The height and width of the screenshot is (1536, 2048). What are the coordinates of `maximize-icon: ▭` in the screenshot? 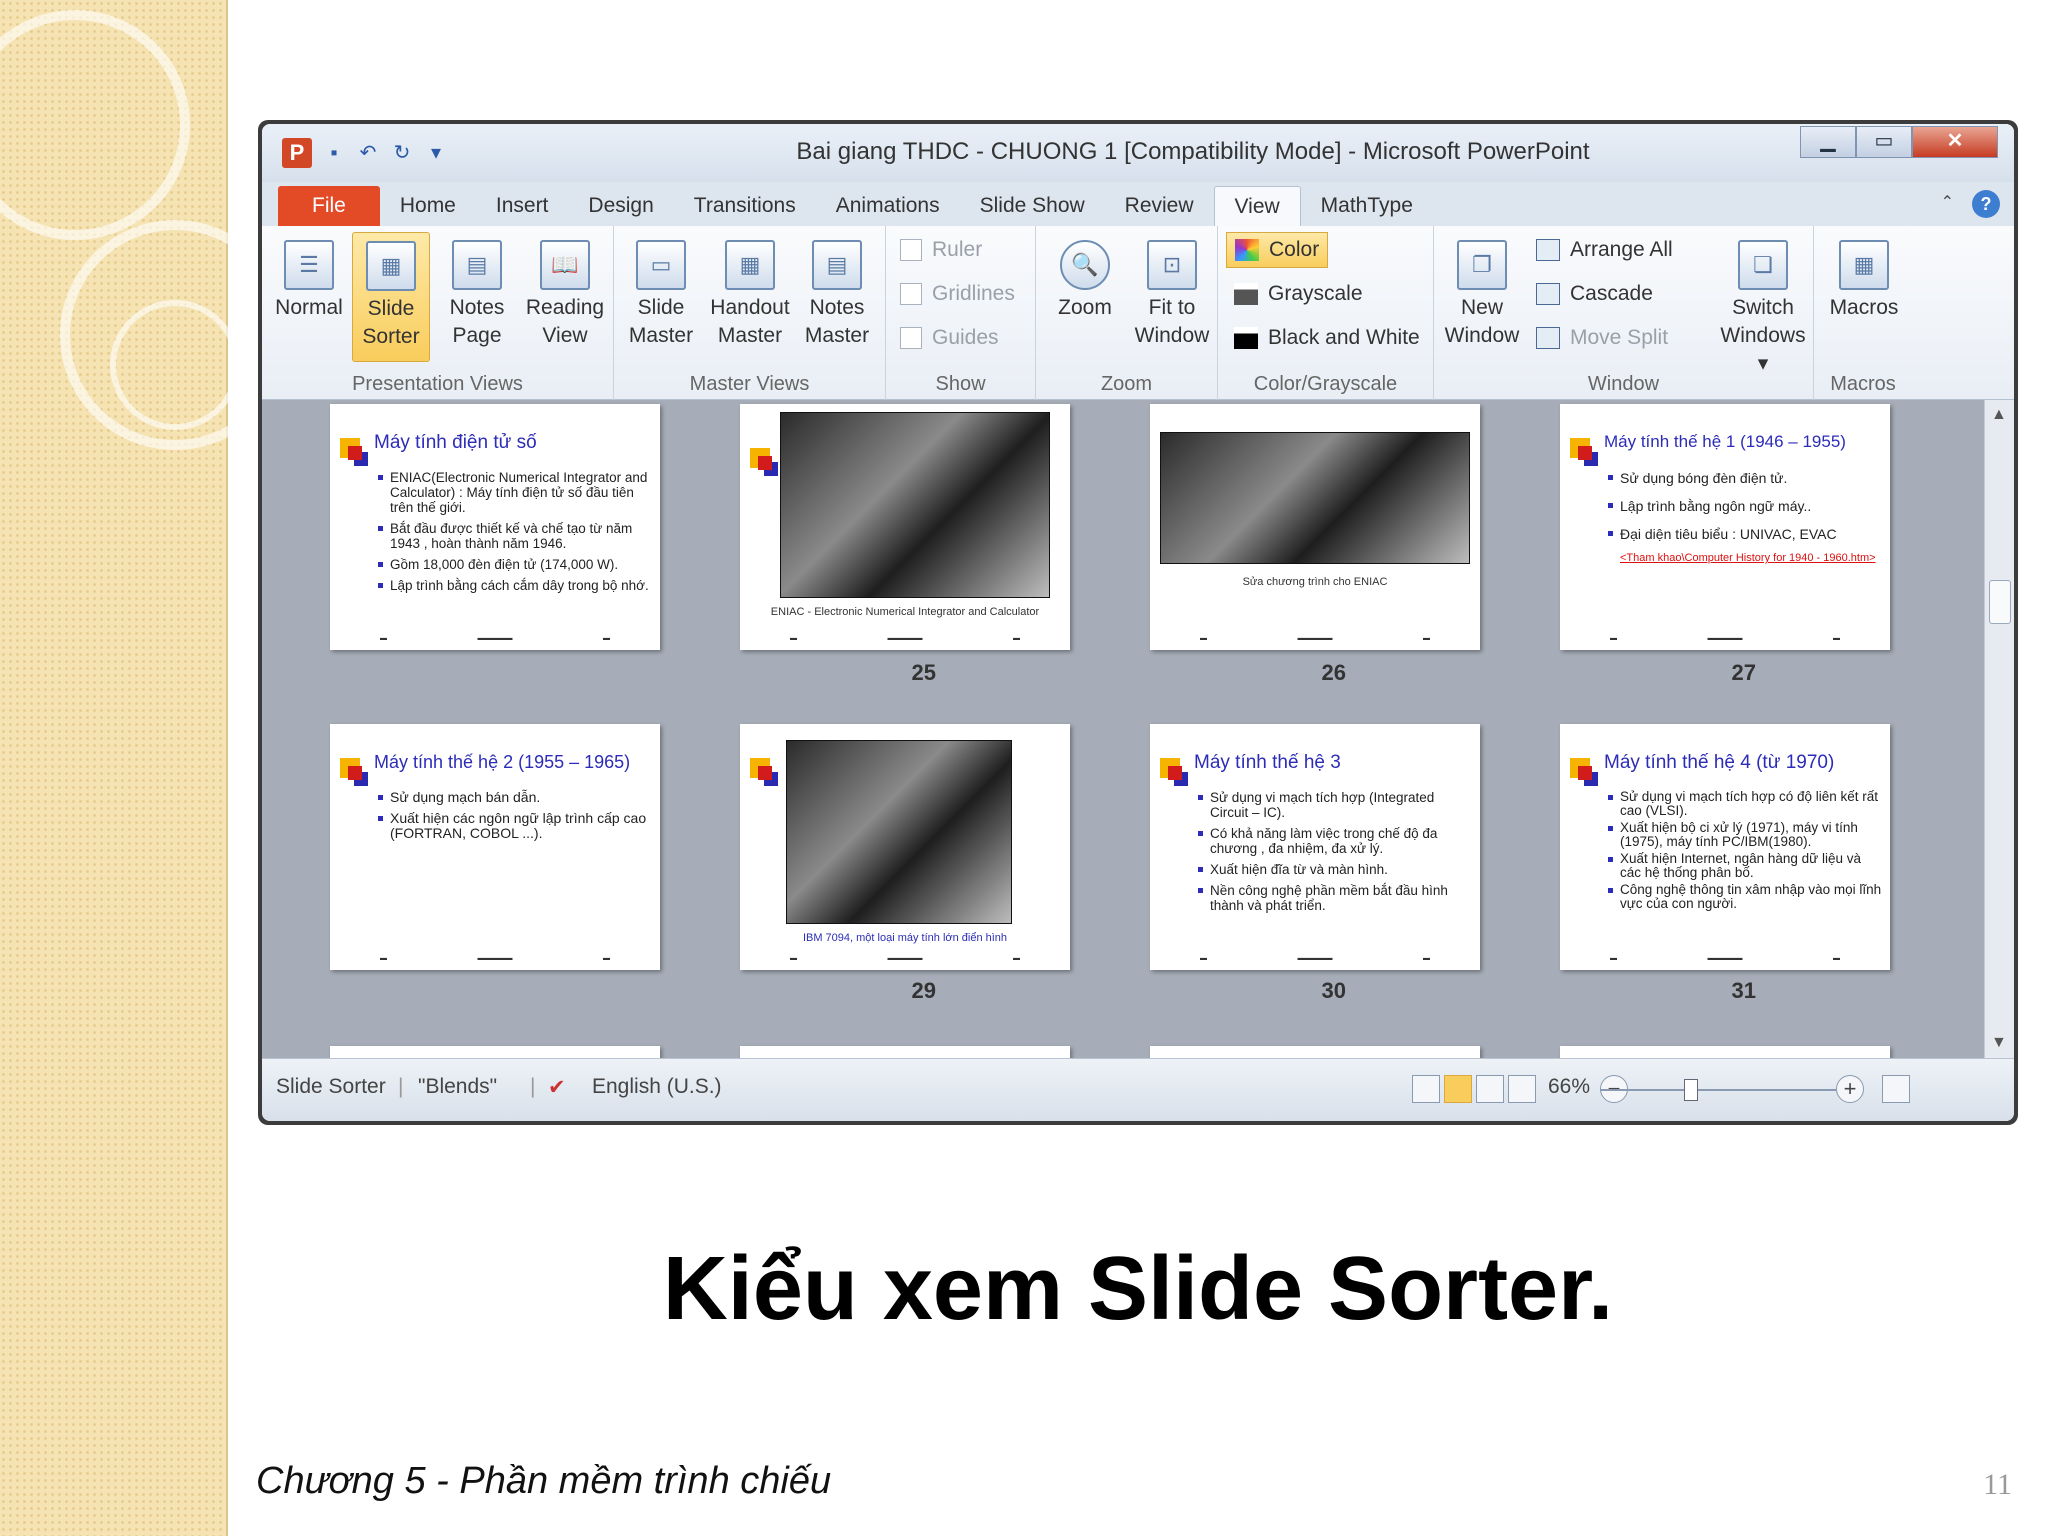 It's located at (1884, 142).